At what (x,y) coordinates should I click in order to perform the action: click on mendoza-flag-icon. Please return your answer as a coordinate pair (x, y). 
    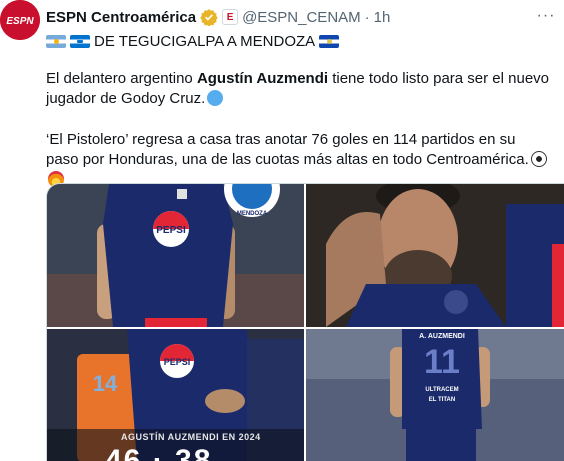
    Looking at the image, I should click on (329, 41).